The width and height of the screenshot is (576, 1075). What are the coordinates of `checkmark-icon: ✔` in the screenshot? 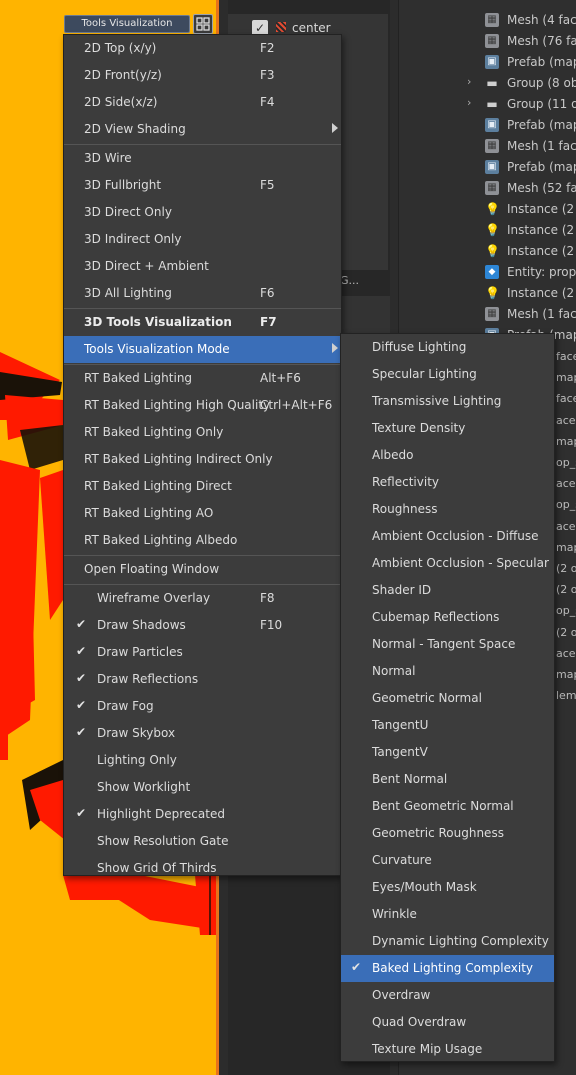 It's located at (81, 732).